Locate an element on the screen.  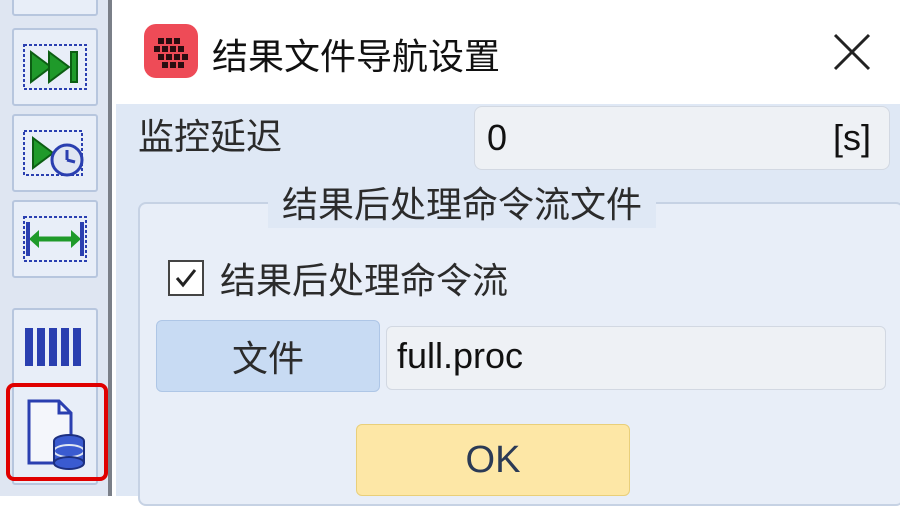
monitor-delay-input: 0 [s] is located at coordinates (682, 138).